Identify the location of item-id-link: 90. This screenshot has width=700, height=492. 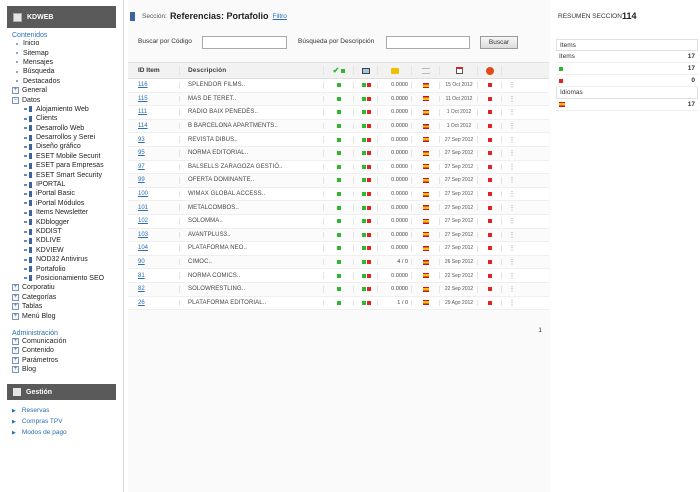
(141, 262).